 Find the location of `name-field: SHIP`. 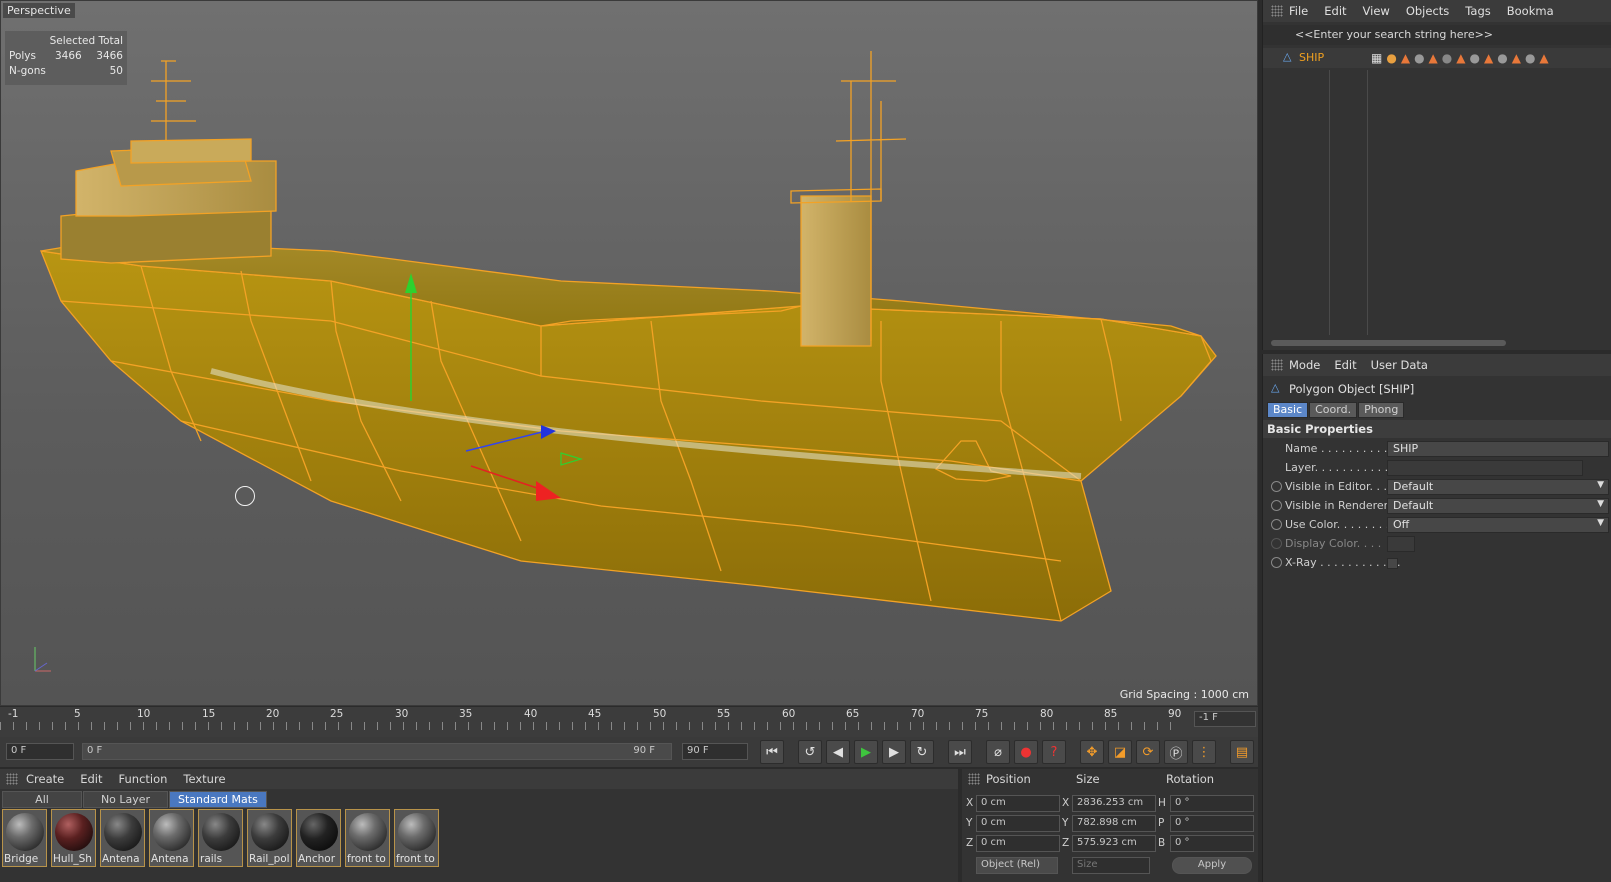

name-field: SHIP is located at coordinates (1498, 449).